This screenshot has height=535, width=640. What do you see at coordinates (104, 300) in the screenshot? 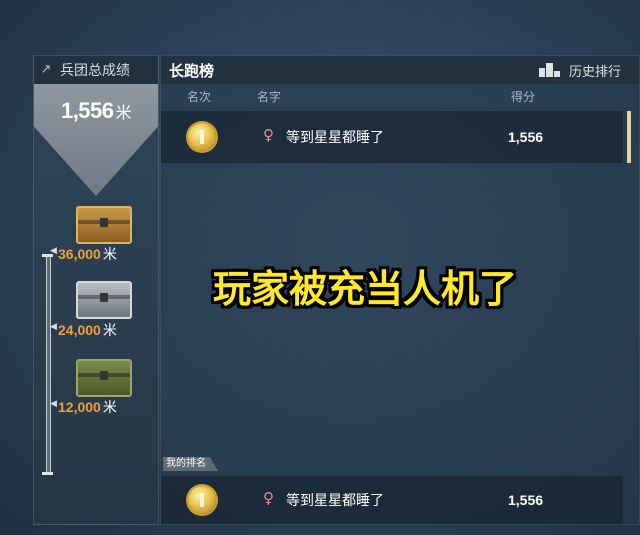
I see `silver-chest-icon` at bounding box center [104, 300].